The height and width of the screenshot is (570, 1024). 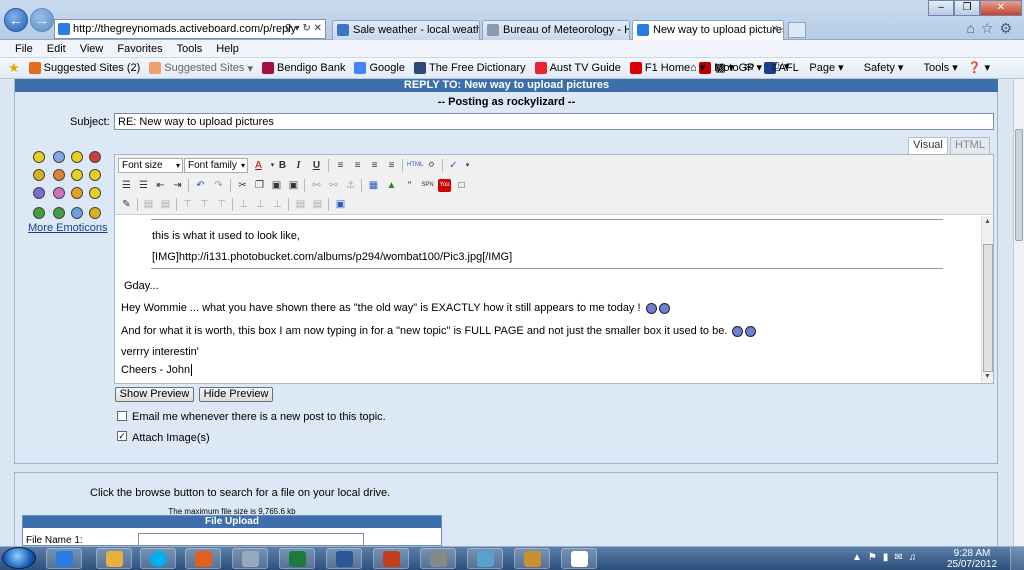 I want to click on align-right-icon: ≡, so click(x=374, y=165).